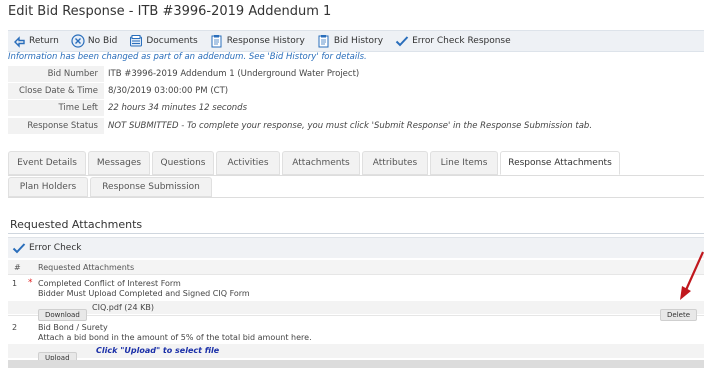 Image resolution: width=704 pixels, height=368 pixels. Describe the element at coordinates (56, 74) in the screenshot. I see `bid-number-label: Bid Number` at that location.